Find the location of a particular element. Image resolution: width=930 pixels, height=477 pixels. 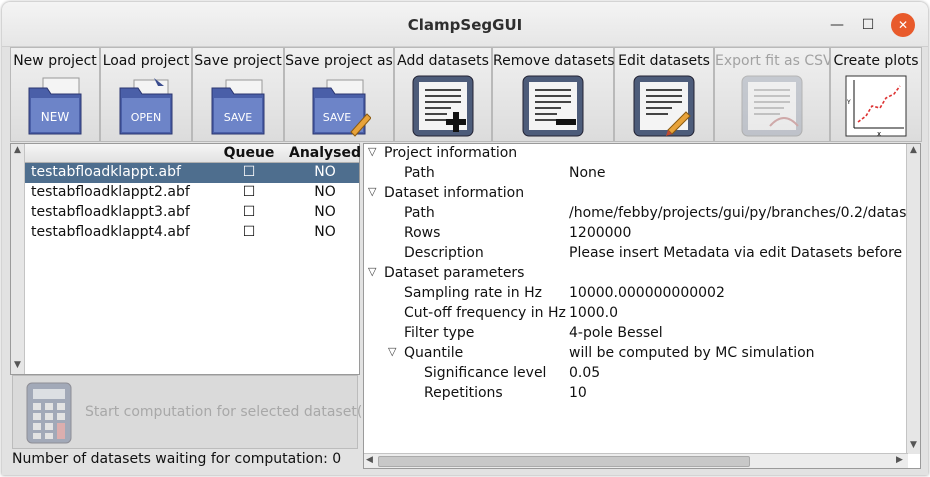

maximize-icon: ☐ is located at coordinates (868, 25).